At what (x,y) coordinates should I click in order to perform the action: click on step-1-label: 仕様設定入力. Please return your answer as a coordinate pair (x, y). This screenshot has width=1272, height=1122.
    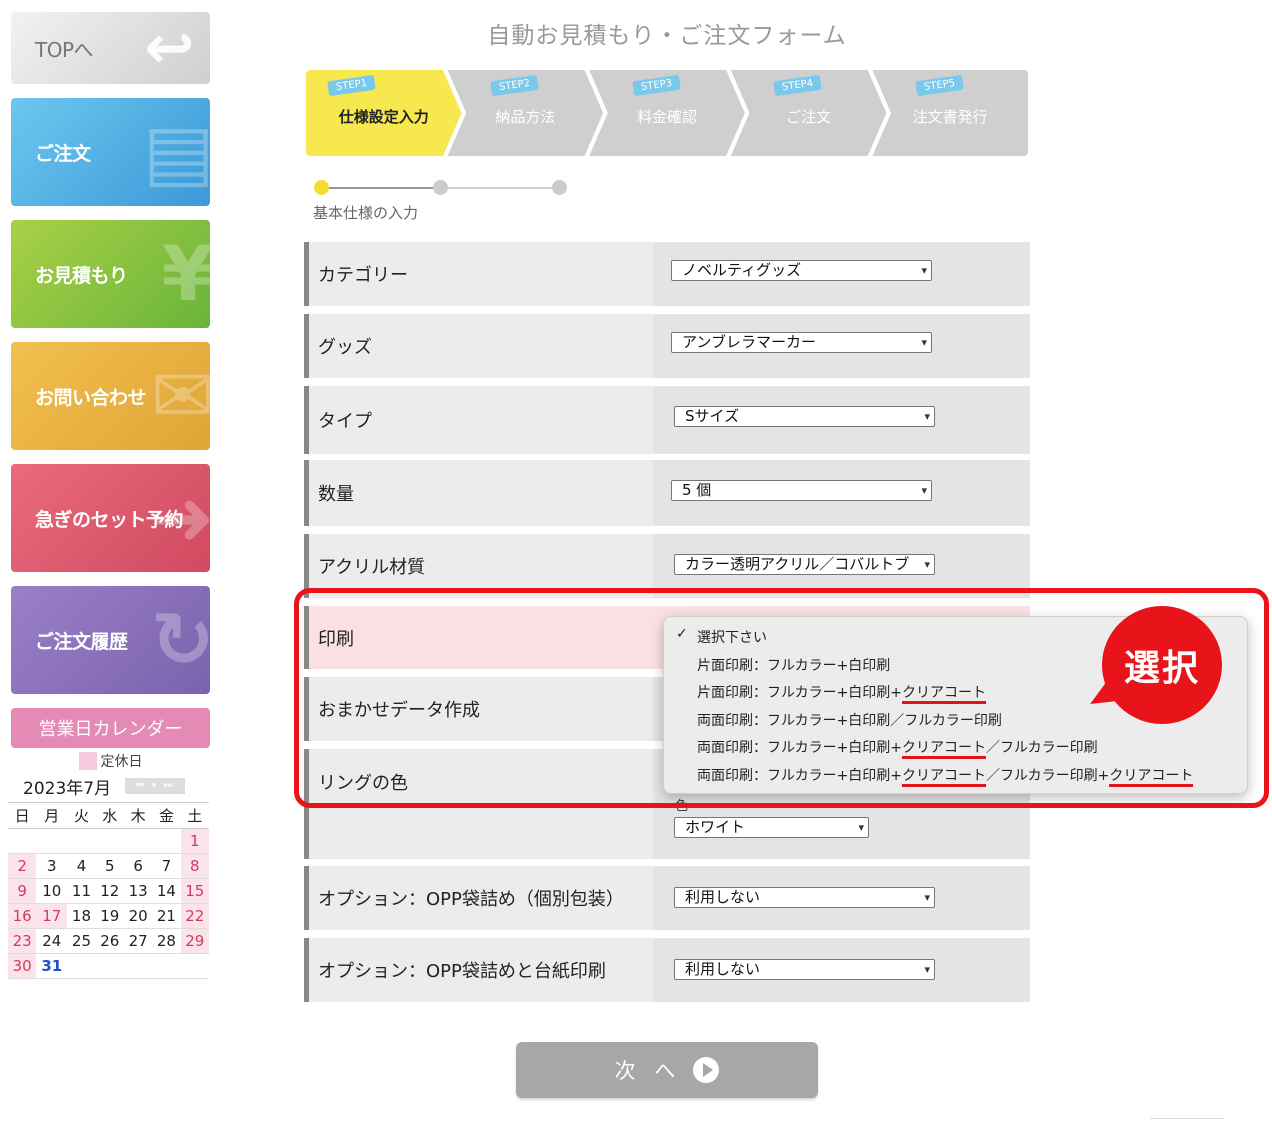
    Looking at the image, I should click on (383, 116).